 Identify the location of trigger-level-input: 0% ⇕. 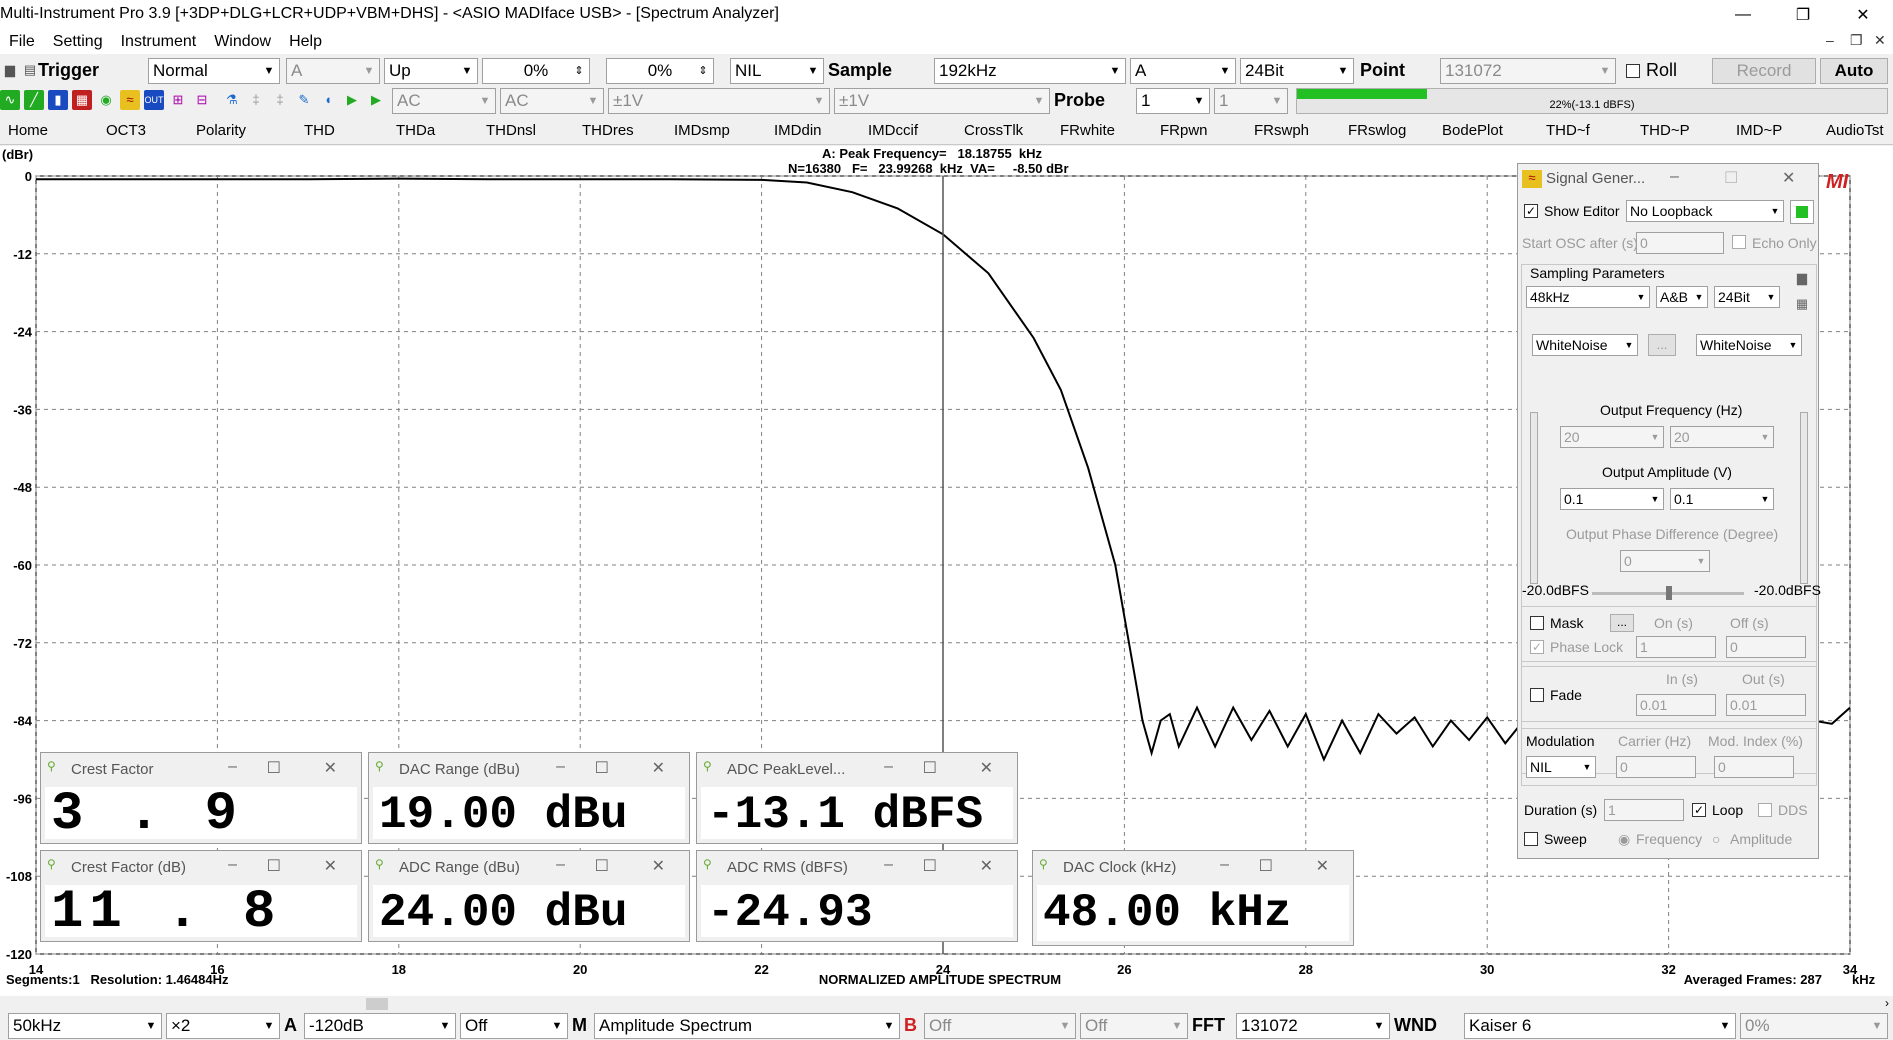
(536, 71).